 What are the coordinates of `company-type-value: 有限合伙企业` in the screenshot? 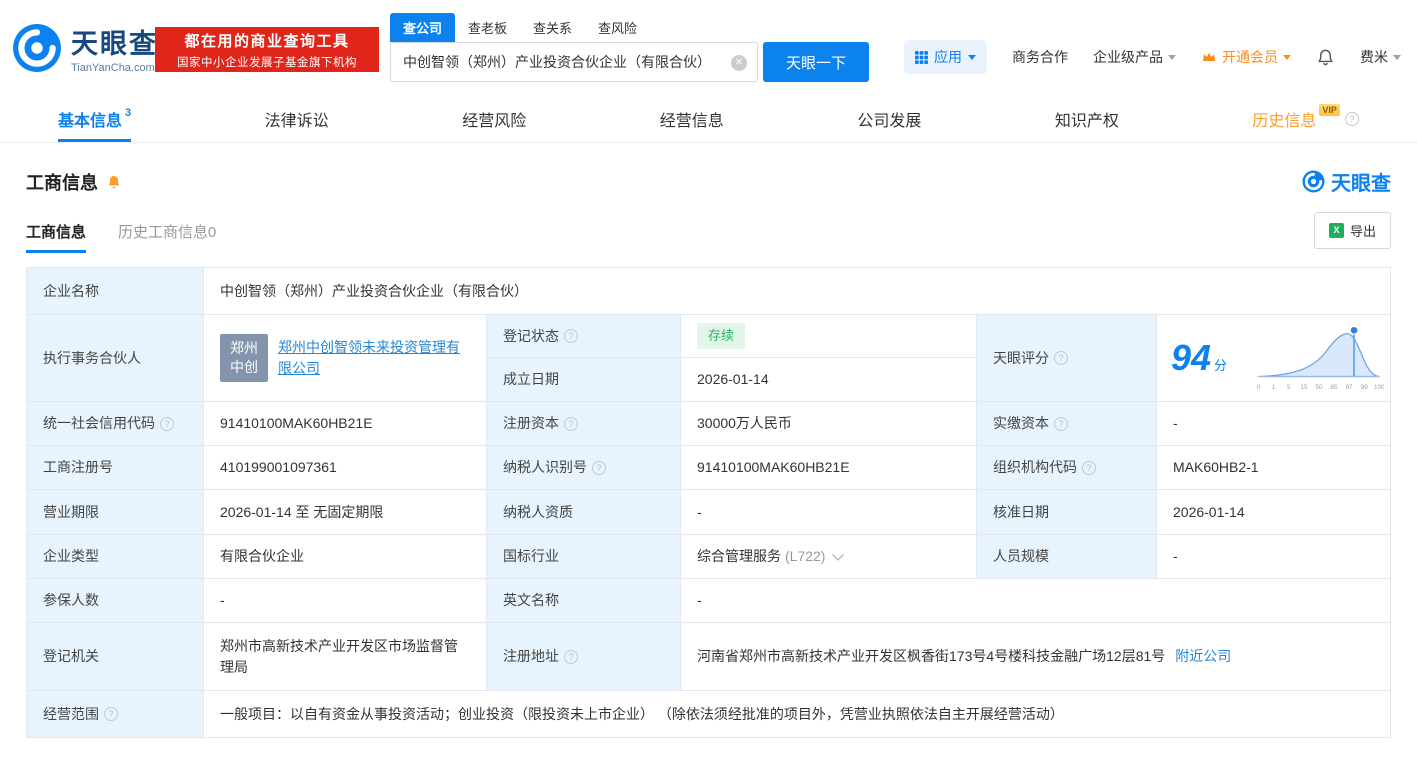 It's located at (345, 557).